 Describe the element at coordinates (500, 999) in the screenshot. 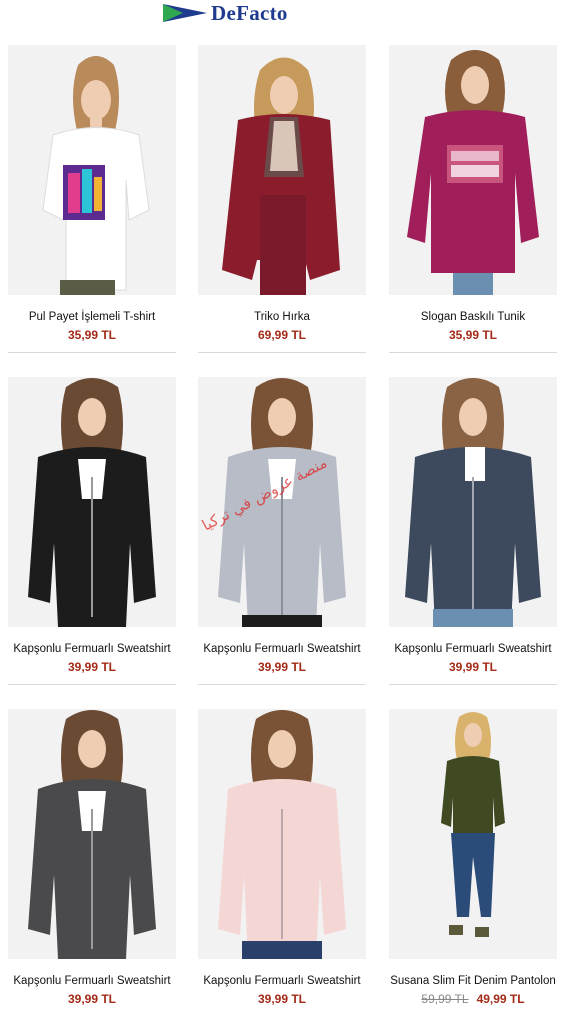

I see `product-current-price: 49,99 TL` at that location.